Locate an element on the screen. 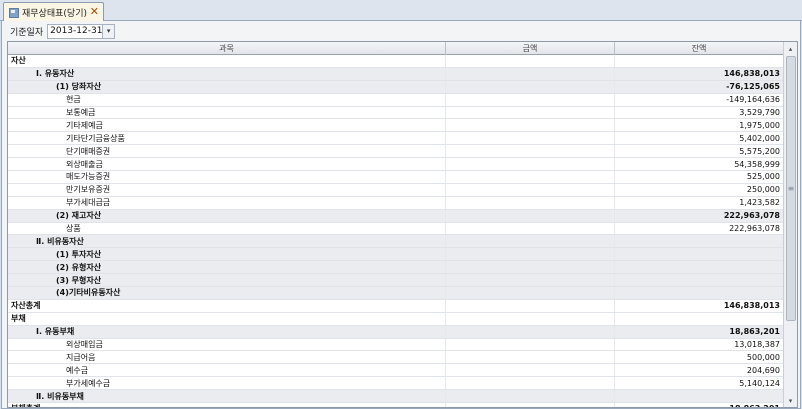 The image size is (802, 409). balance-cell: 1,975,000 is located at coordinates (699, 125).